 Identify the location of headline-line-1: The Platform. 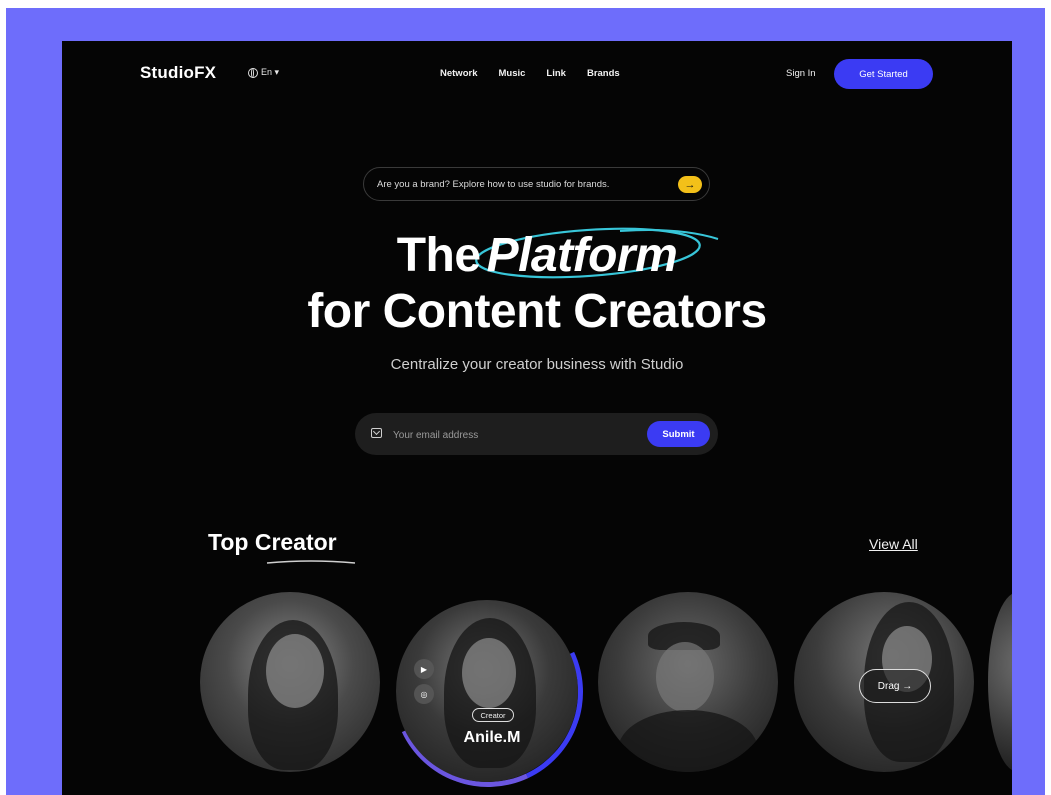
(537, 255).